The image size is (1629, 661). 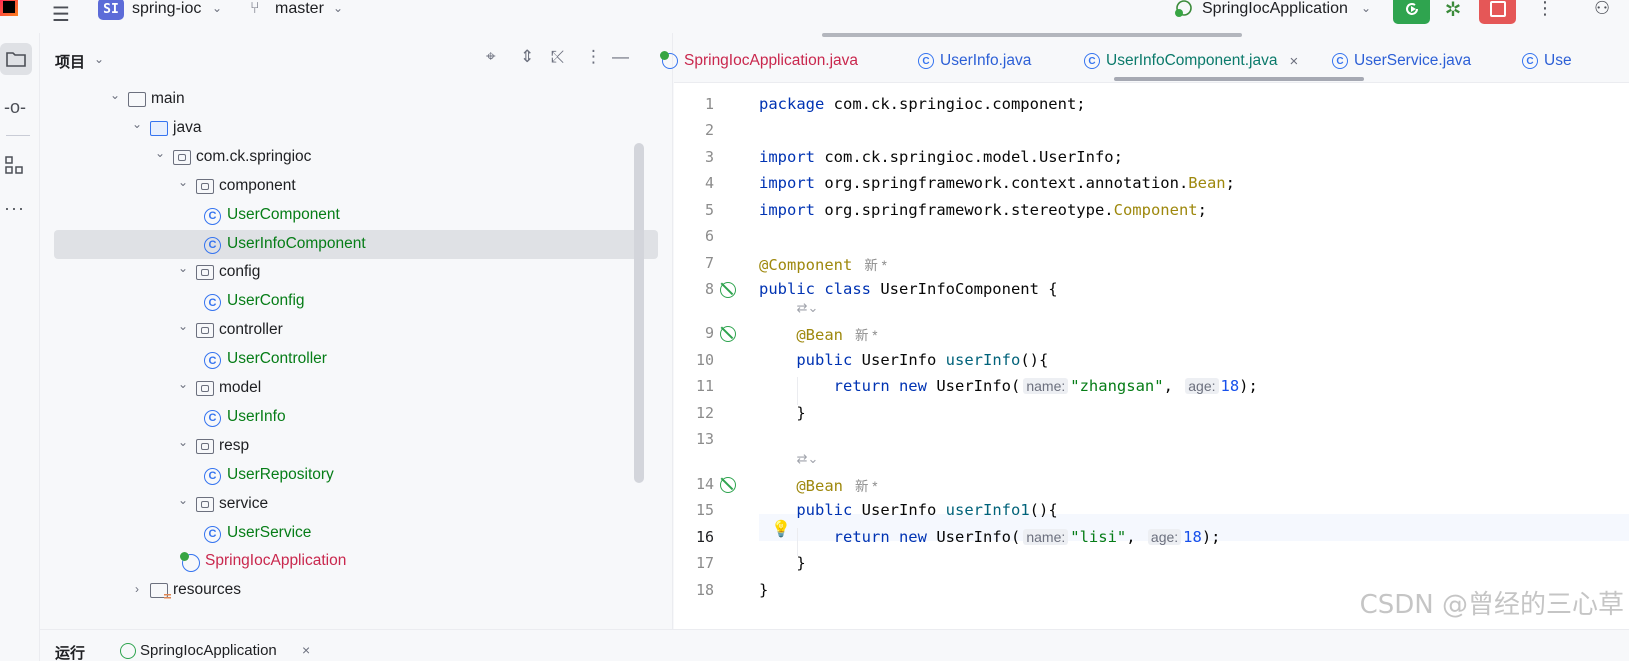 What do you see at coordinates (350, 157) in the screenshot?
I see `tree-item: ⌄ com.ck.springioc` at bounding box center [350, 157].